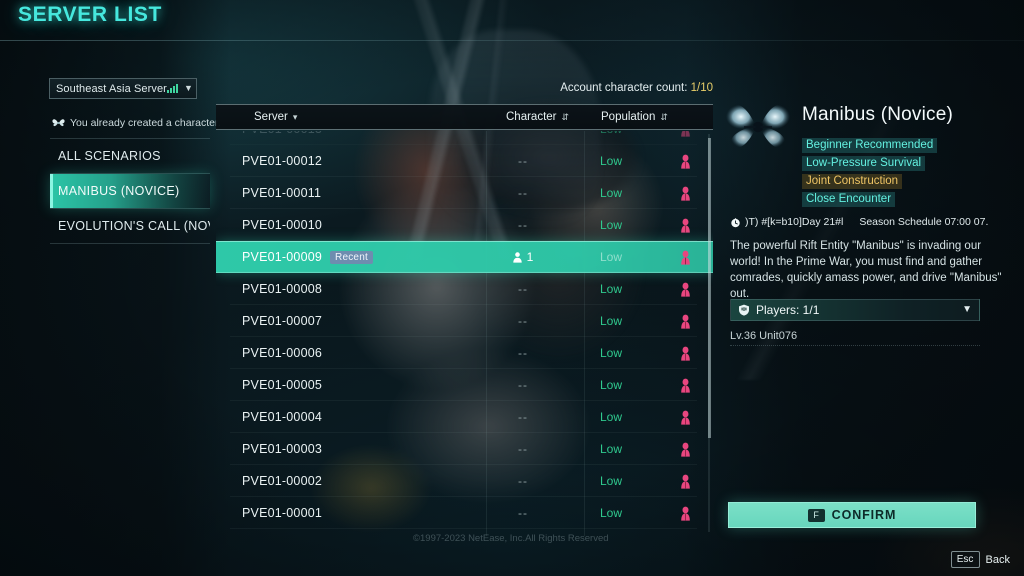  What do you see at coordinates (849, 199) in the screenshot?
I see `scenario-tag: Close Encounter` at bounding box center [849, 199].